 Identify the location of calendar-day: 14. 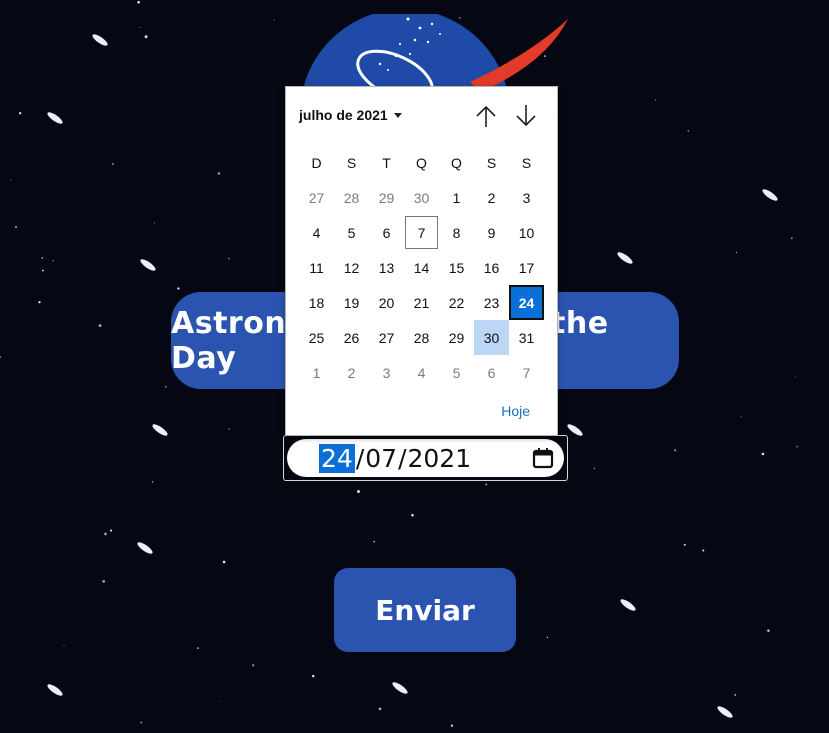
(421, 267).